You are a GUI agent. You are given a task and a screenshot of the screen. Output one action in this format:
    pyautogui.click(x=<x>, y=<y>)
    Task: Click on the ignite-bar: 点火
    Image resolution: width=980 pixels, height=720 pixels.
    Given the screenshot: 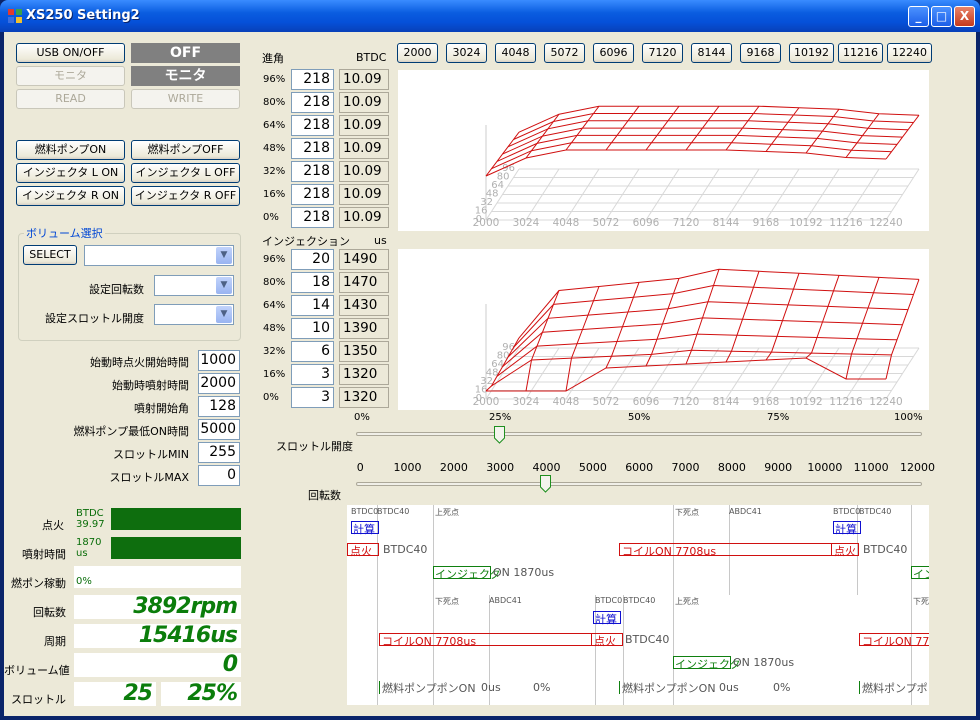 What is the action you would take?
    pyautogui.click(x=845, y=550)
    